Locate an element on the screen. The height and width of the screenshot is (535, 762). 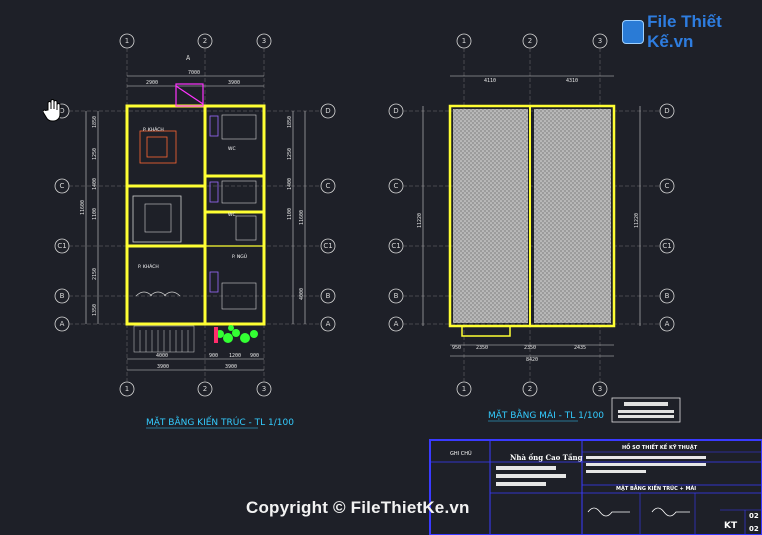
svg-text: 1350 is located at coordinates (95, 310).